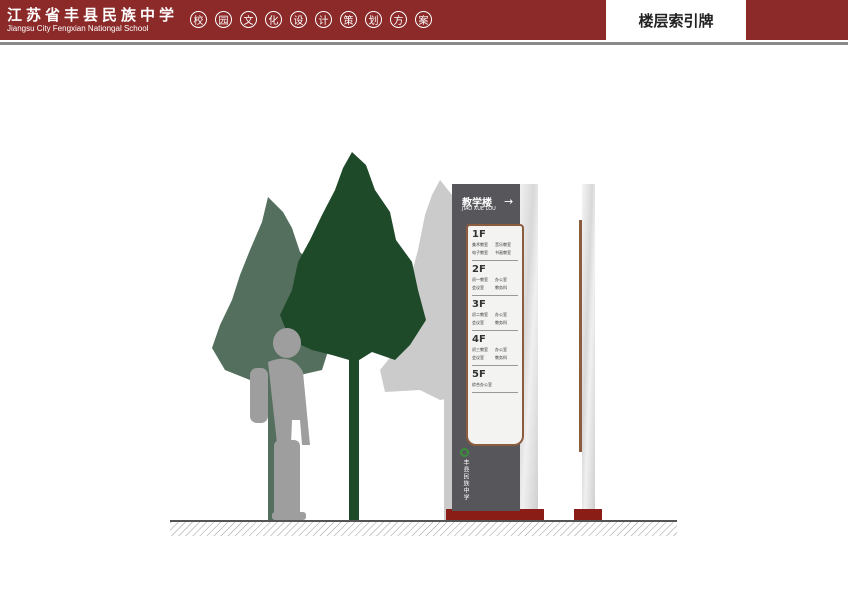  What do you see at coordinates (503, 244) in the screenshot?
I see `room-name: 音乐教室` at bounding box center [503, 244].